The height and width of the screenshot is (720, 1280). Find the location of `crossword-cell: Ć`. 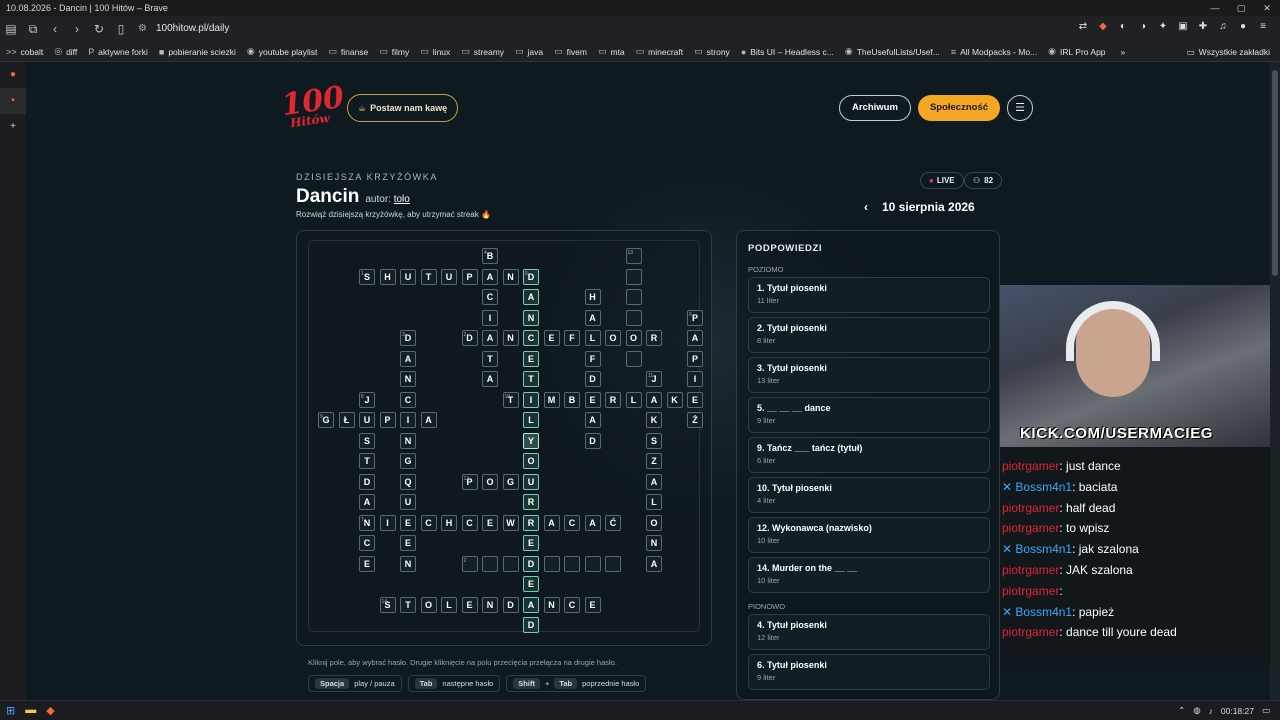

crossword-cell: Ć is located at coordinates (613, 522).